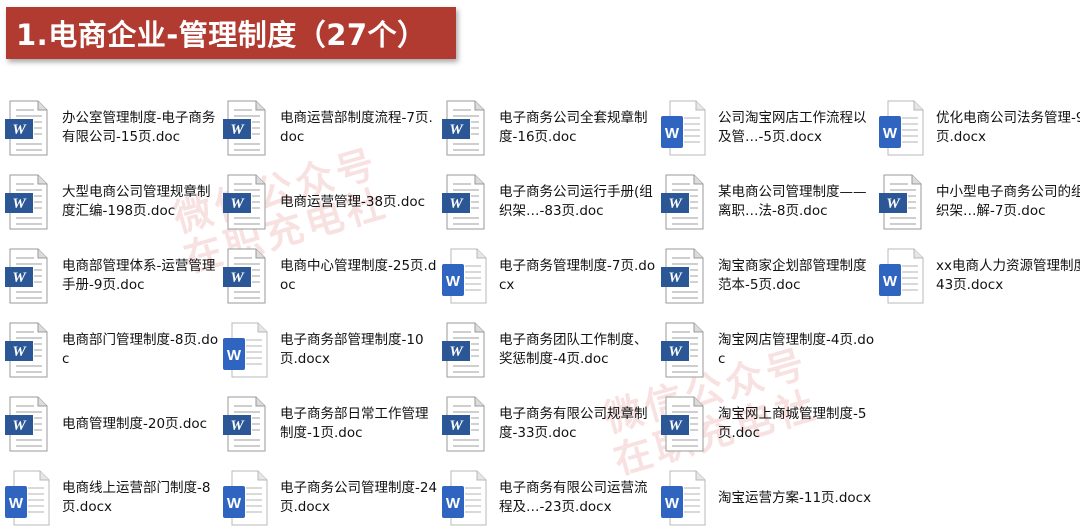 The width and height of the screenshot is (1080, 530). I want to click on file-item: W 淘宝网店管理制度-4页.doc, so click(769, 350).